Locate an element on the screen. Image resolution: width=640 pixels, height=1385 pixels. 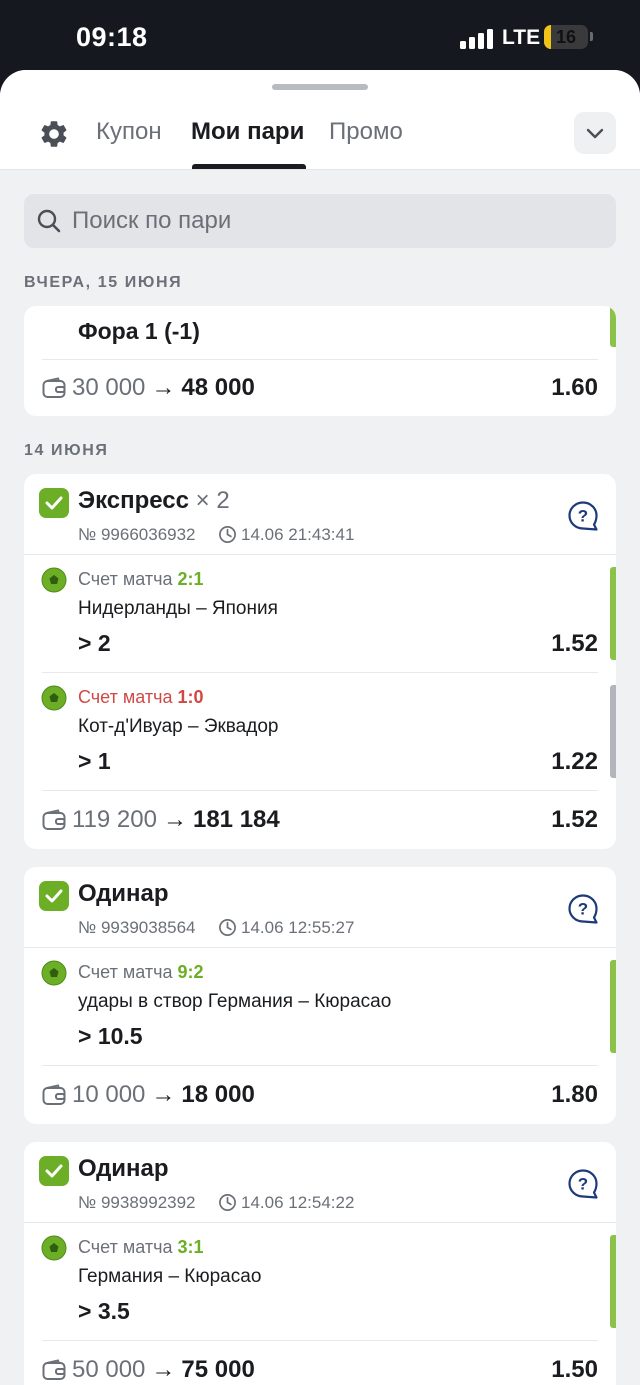
search-bar is located at coordinates (320, 221).